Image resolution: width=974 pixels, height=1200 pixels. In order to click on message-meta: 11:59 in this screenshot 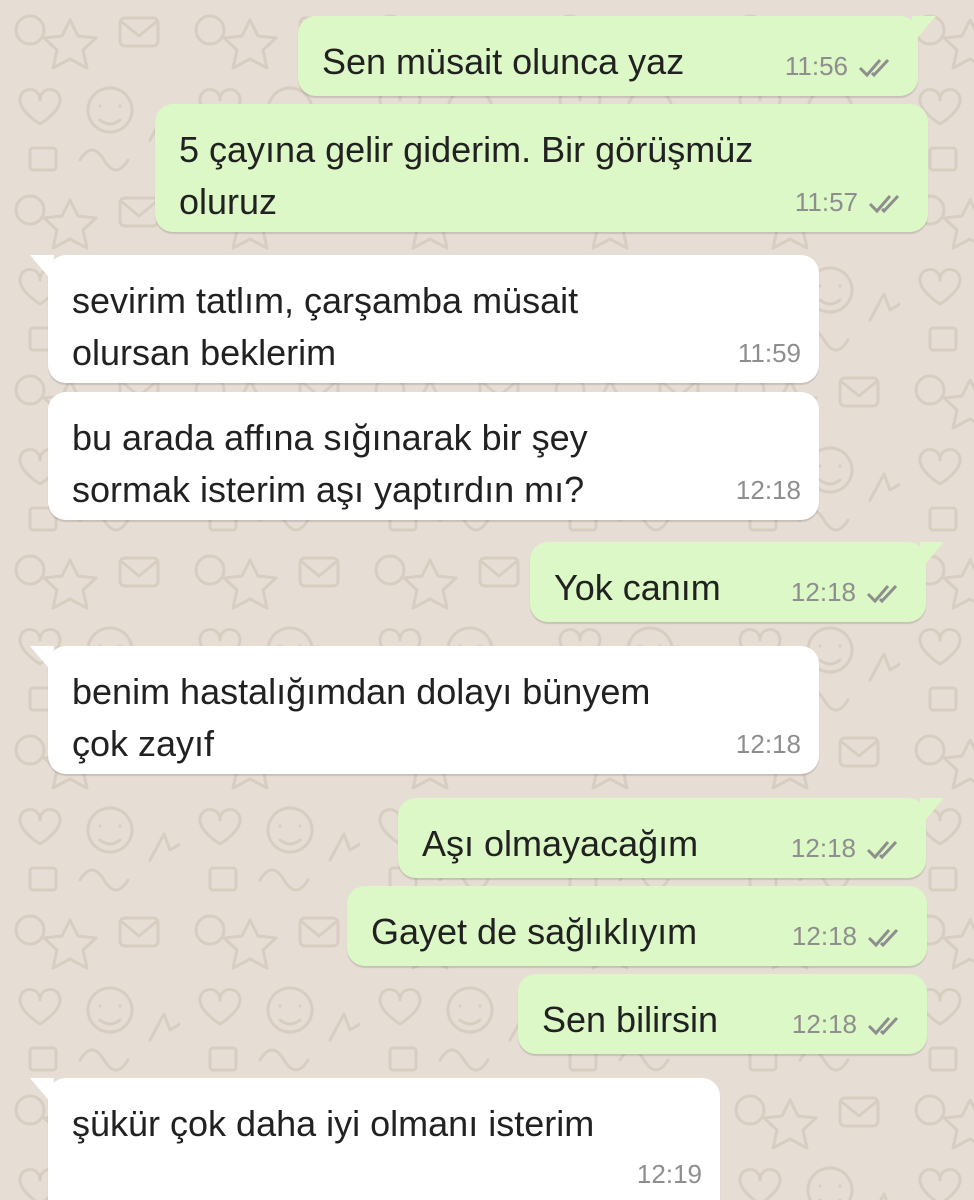, I will do `click(769, 353)`.